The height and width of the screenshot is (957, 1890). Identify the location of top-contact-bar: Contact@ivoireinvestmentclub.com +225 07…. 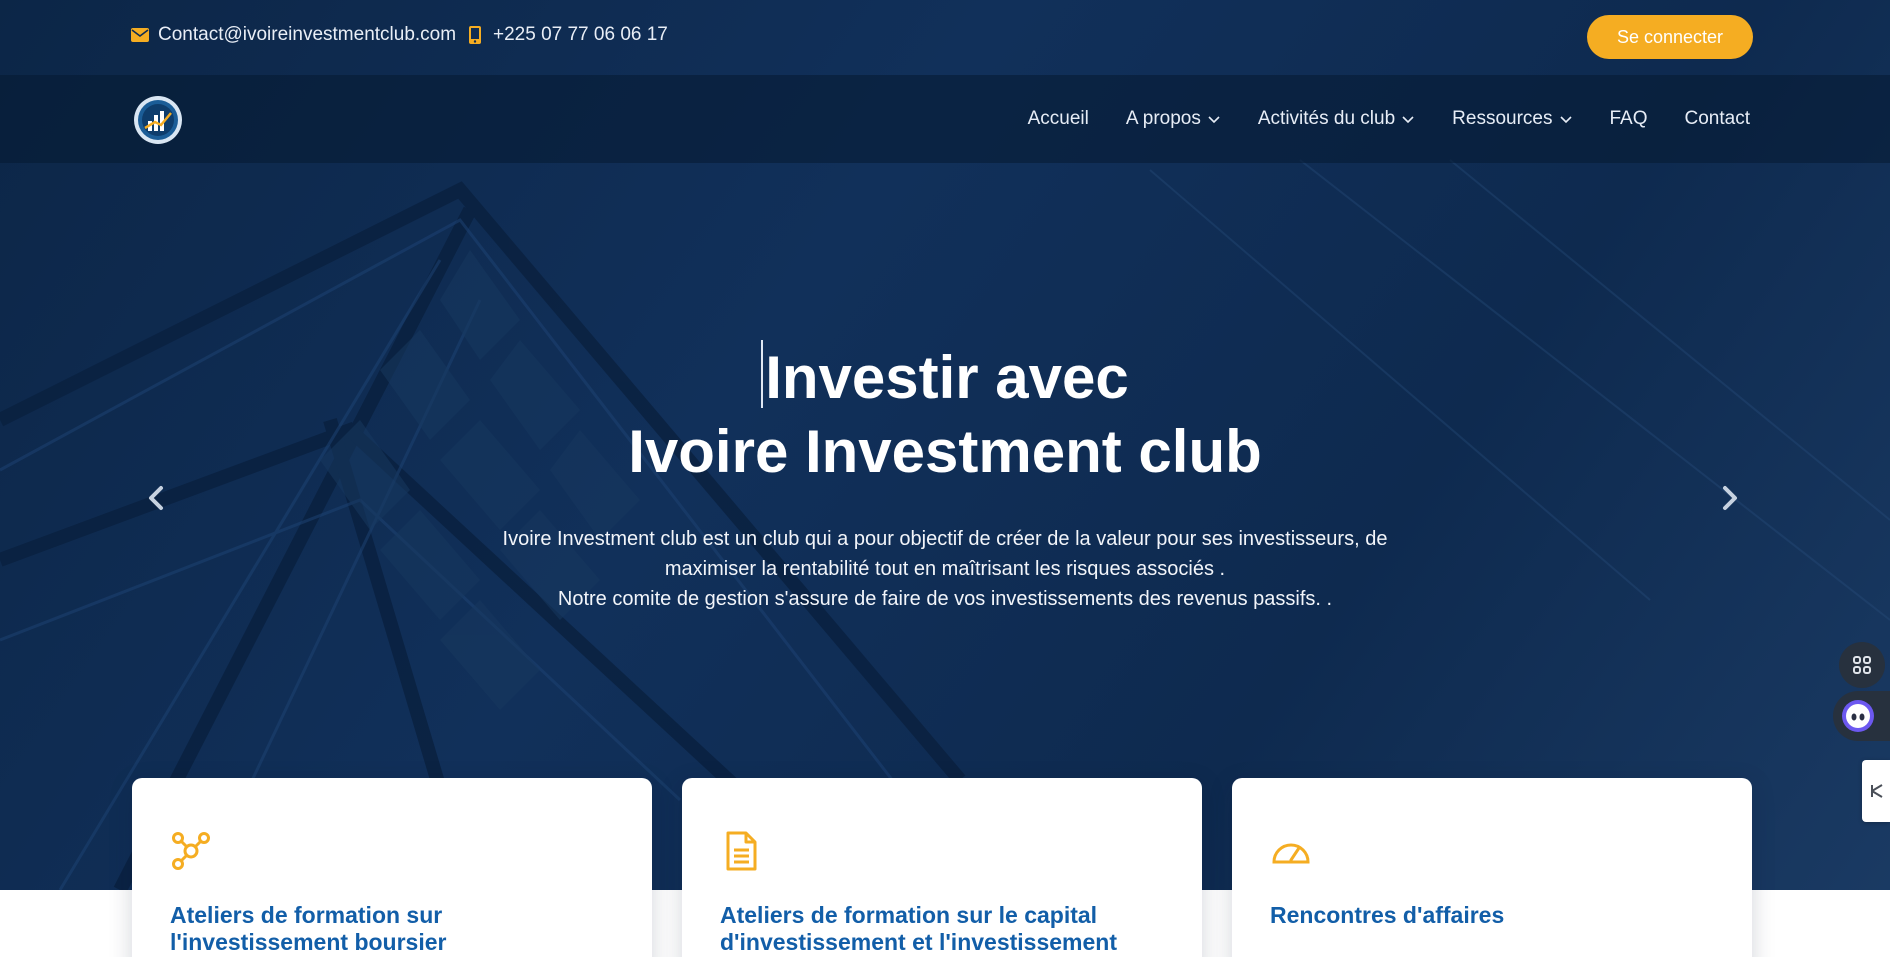
(945, 37).